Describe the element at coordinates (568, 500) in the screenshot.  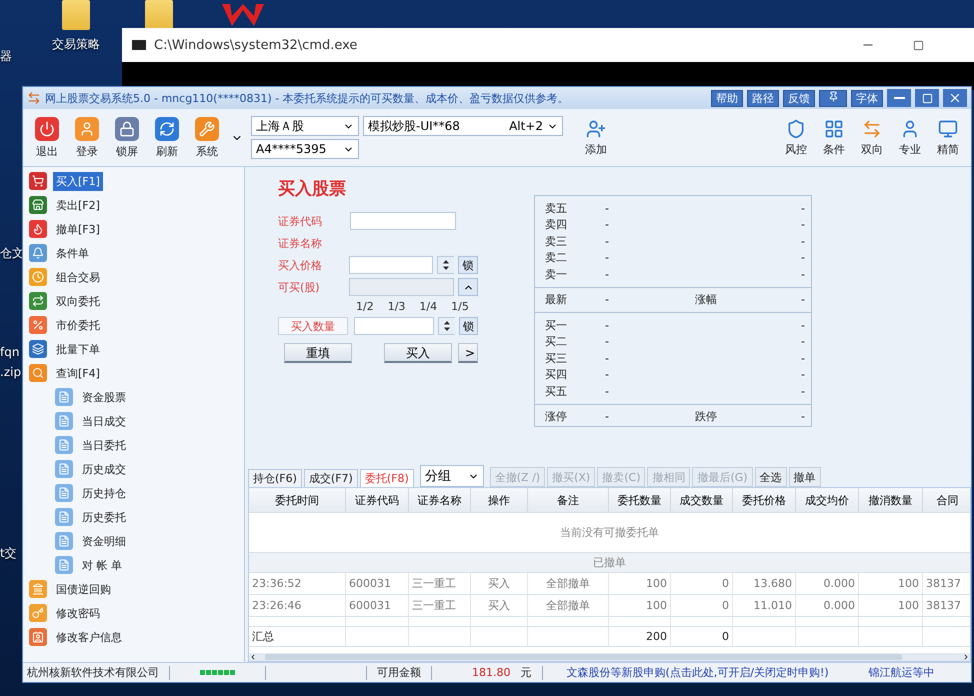
I see `column-header: 备注` at that location.